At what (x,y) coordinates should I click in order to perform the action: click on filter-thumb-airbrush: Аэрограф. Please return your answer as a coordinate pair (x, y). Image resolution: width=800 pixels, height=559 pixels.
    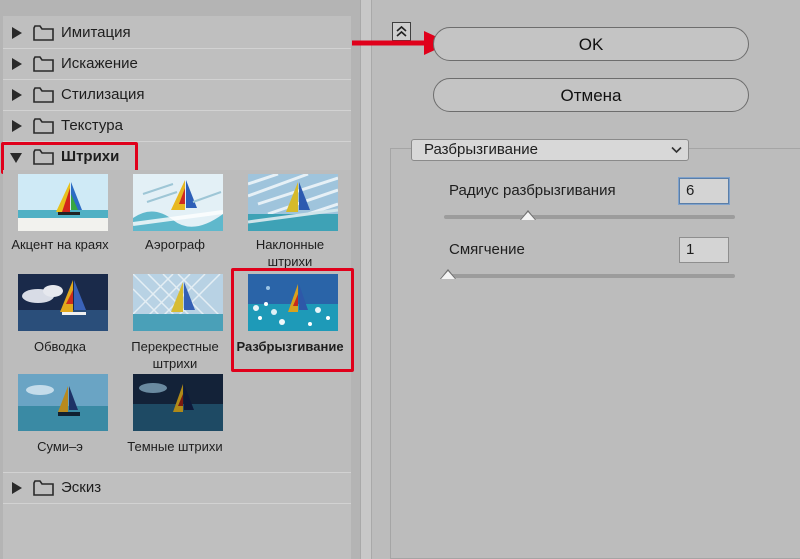
    Looking at the image, I should click on (176, 220).